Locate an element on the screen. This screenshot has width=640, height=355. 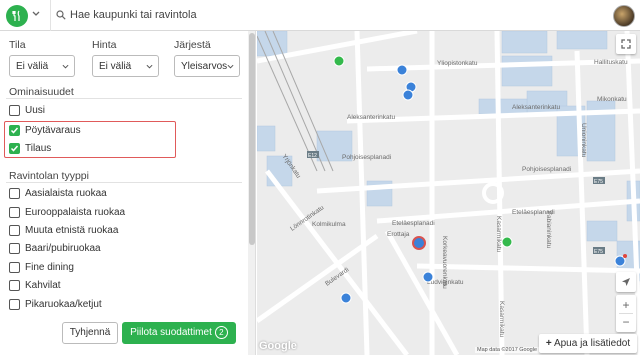
highlight-box is located at coordinates (90, 139).